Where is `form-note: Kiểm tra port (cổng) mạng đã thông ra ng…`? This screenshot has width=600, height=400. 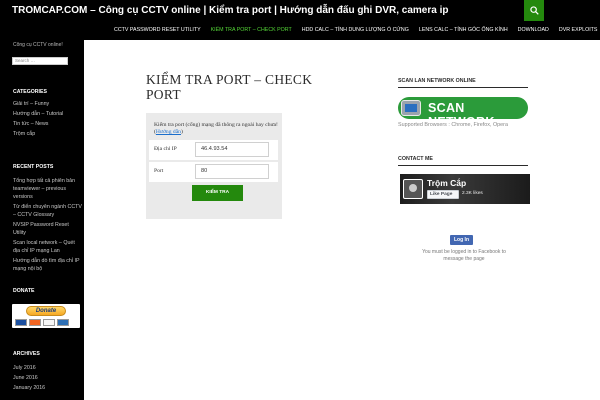 form-note: Kiểm tra port (cổng) mạng đã thông ra ng… is located at coordinates (216, 129).